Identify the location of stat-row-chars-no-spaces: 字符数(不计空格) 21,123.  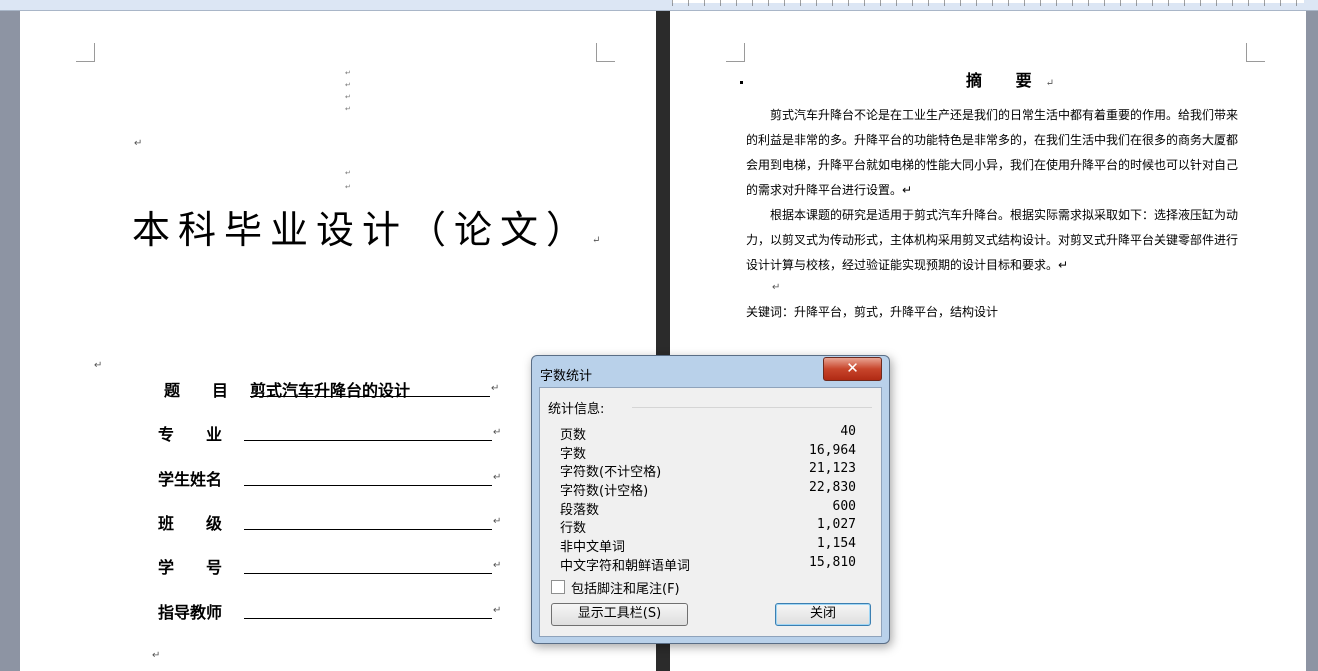
(708, 470).